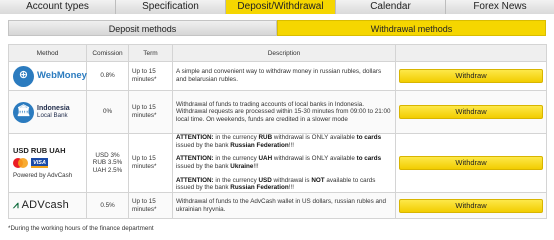 The height and width of the screenshot is (240, 554). I want to click on tab-deposit-withdrawal: Deposit/Withdrawal, so click(281, 7).